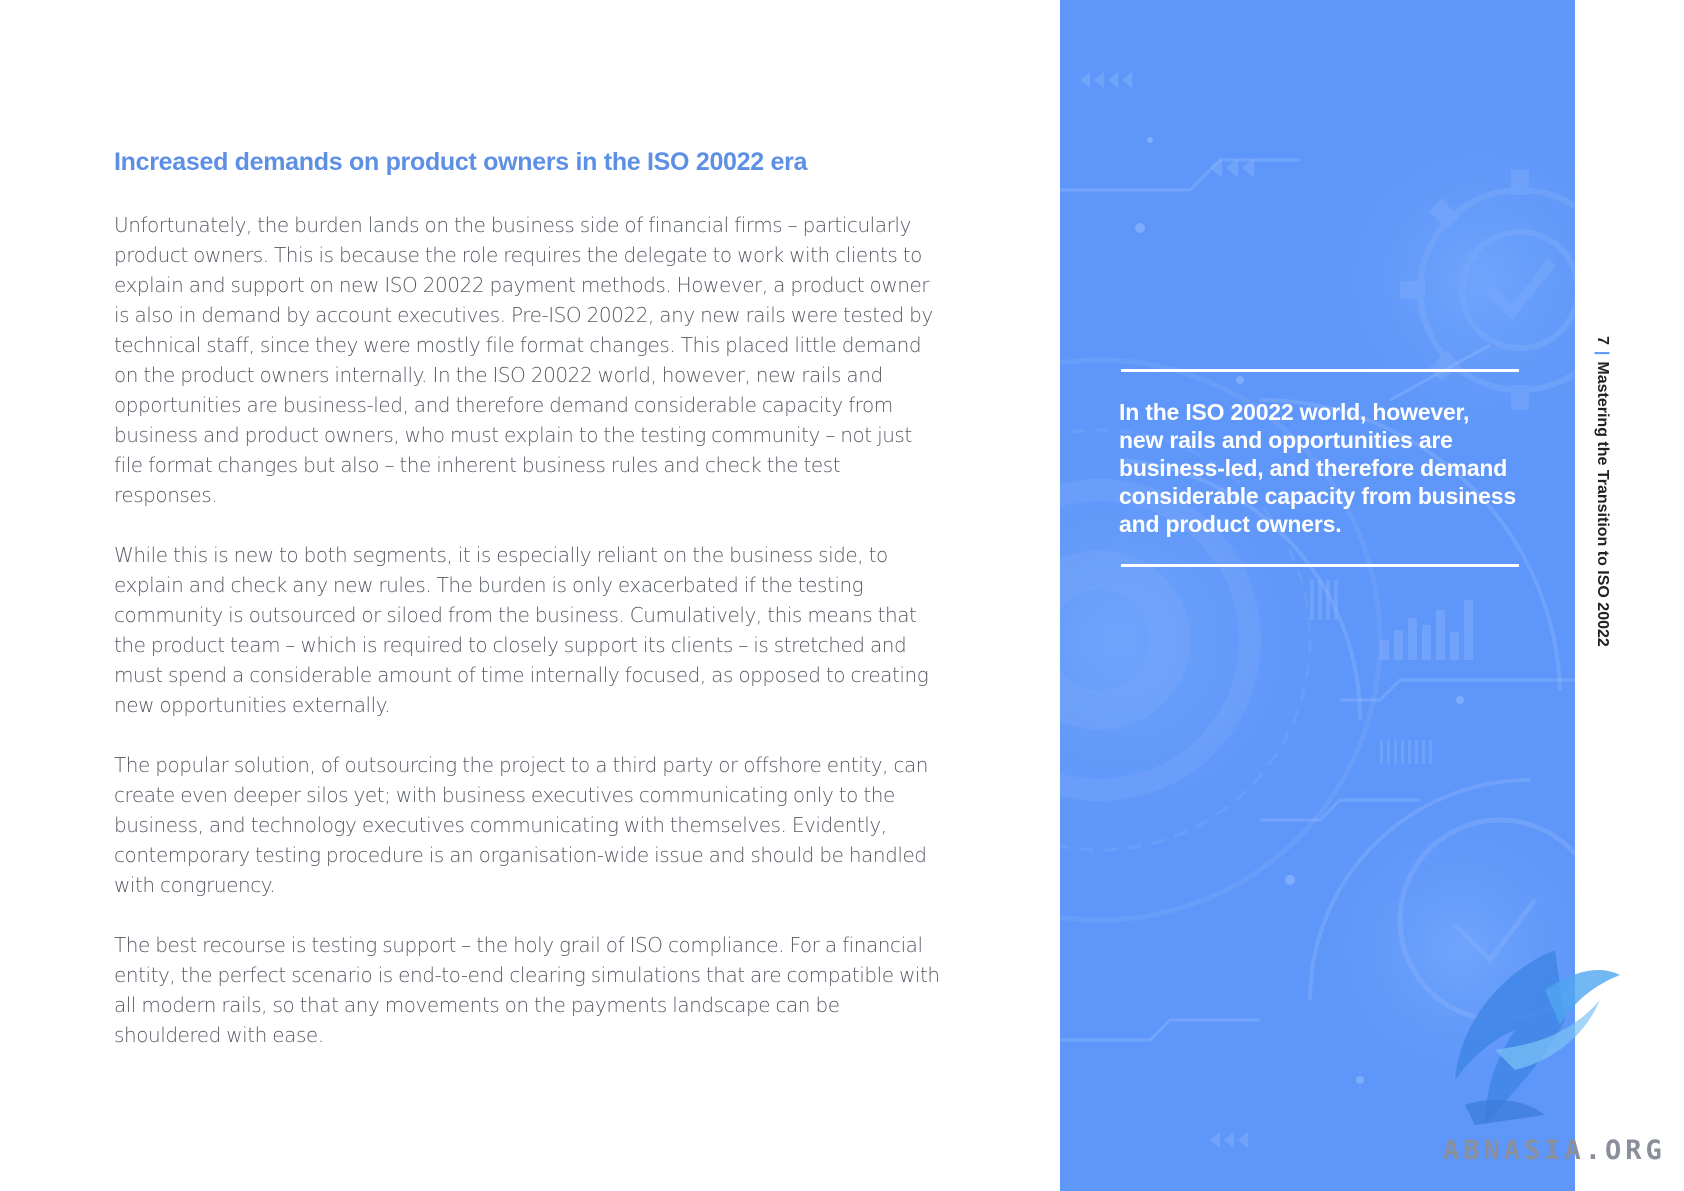 The height and width of the screenshot is (1191, 1684). What do you see at coordinates (1554, 1150) in the screenshot?
I see `watermark-text: ABNASIA.ORG` at bounding box center [1554, 1150].